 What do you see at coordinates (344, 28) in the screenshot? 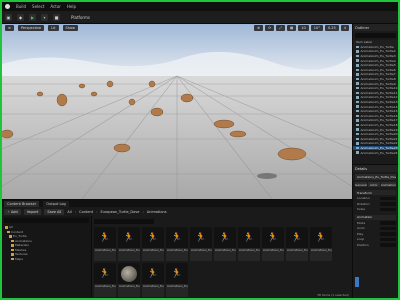
I see `camera-speed-button: 4` at bounding box center [344, 28].